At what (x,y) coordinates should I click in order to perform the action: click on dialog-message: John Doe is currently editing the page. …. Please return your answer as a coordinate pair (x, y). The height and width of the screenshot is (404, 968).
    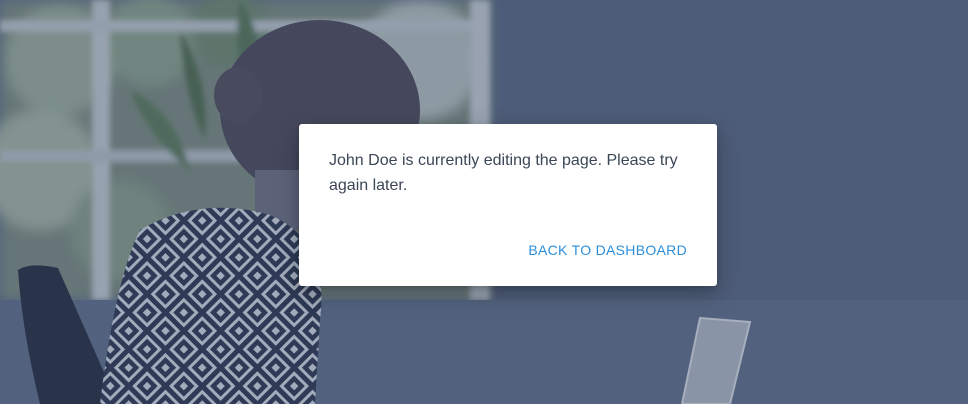
    Looking at the image, I should click on (503, 173).